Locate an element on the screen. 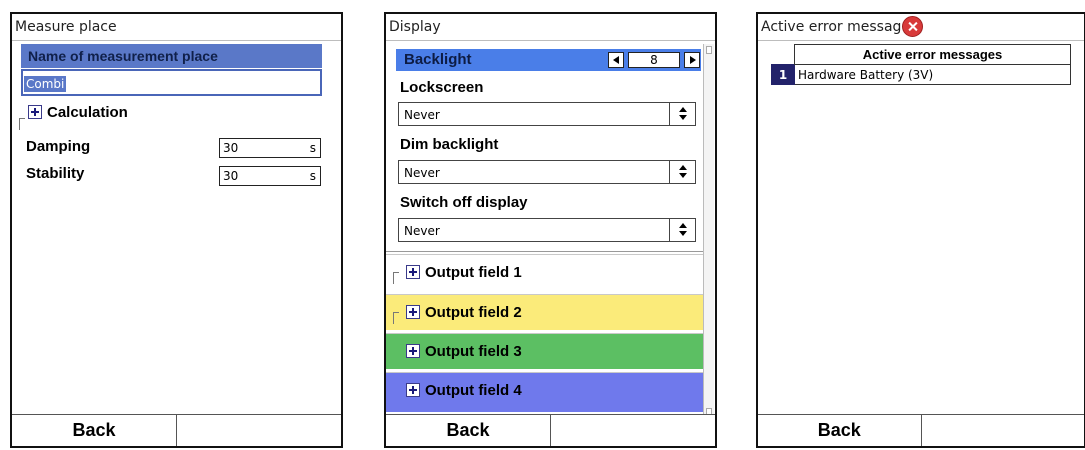  table-row: 1 Hardware Battery (3V) is located at coordinates (921, 74).